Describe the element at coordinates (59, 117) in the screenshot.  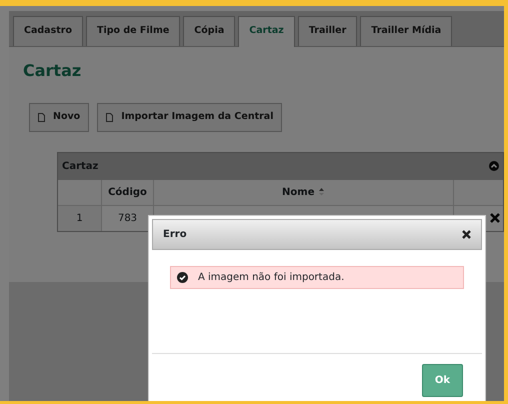
I see `toolbar-button: Novo` at that location.